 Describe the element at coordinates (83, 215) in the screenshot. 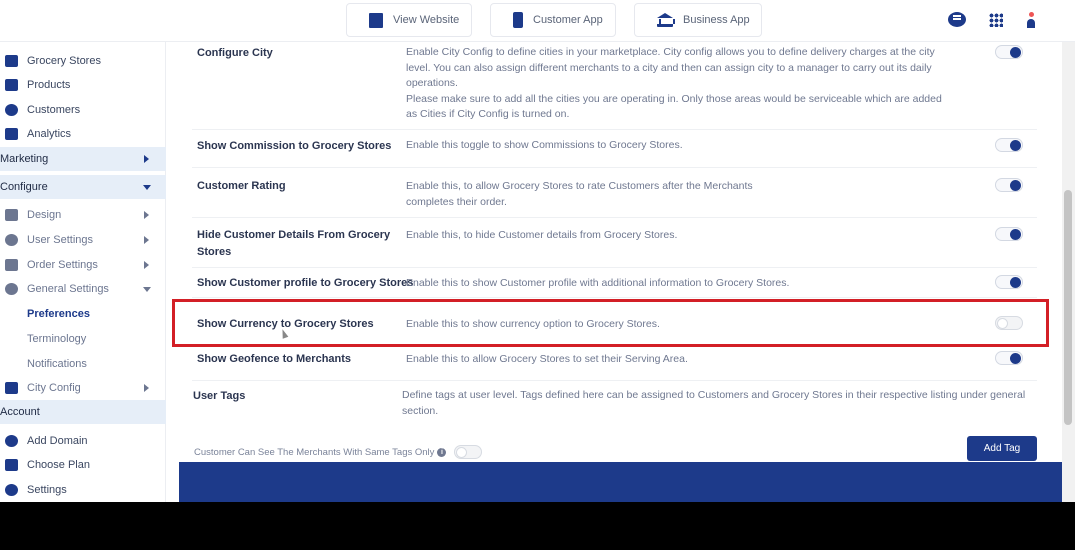

I see `sidebar-item-design: Design` at that location.